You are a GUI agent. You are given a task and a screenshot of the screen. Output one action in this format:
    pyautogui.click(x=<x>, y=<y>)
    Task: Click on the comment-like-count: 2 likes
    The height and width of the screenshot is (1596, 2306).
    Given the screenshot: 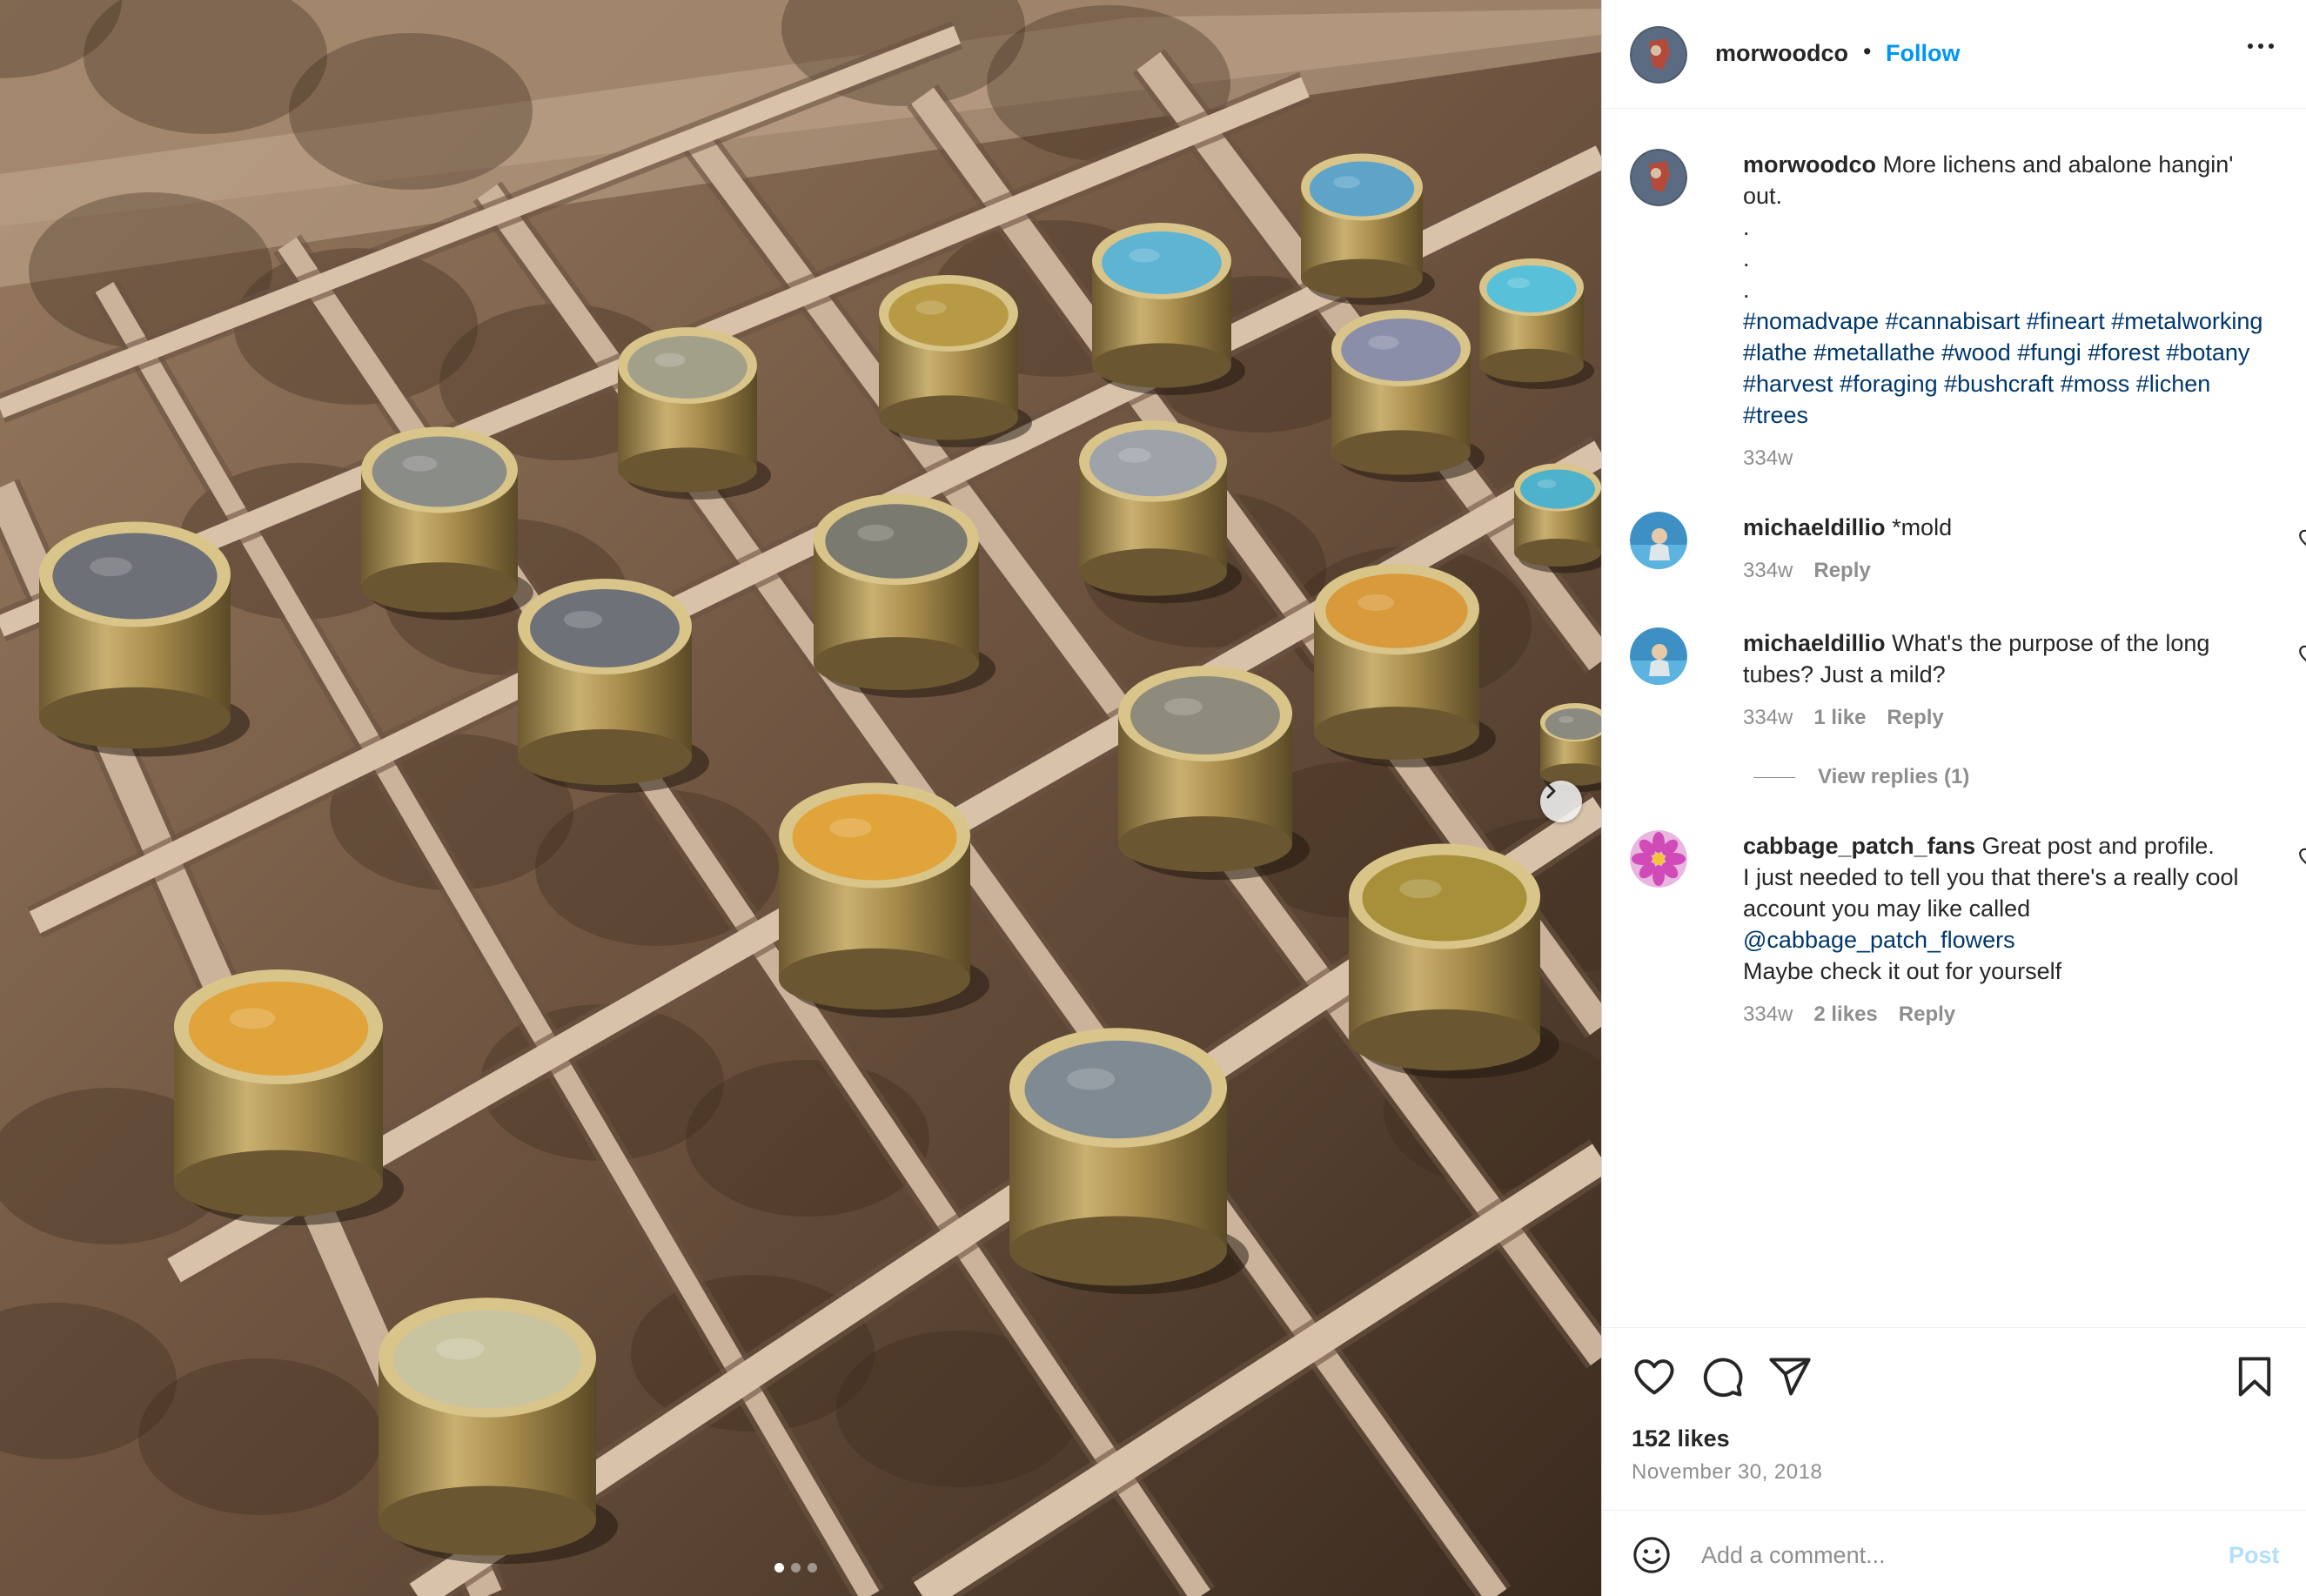 What is the action you would take?
    pyautogui.click(x=1845, y=1014)
    